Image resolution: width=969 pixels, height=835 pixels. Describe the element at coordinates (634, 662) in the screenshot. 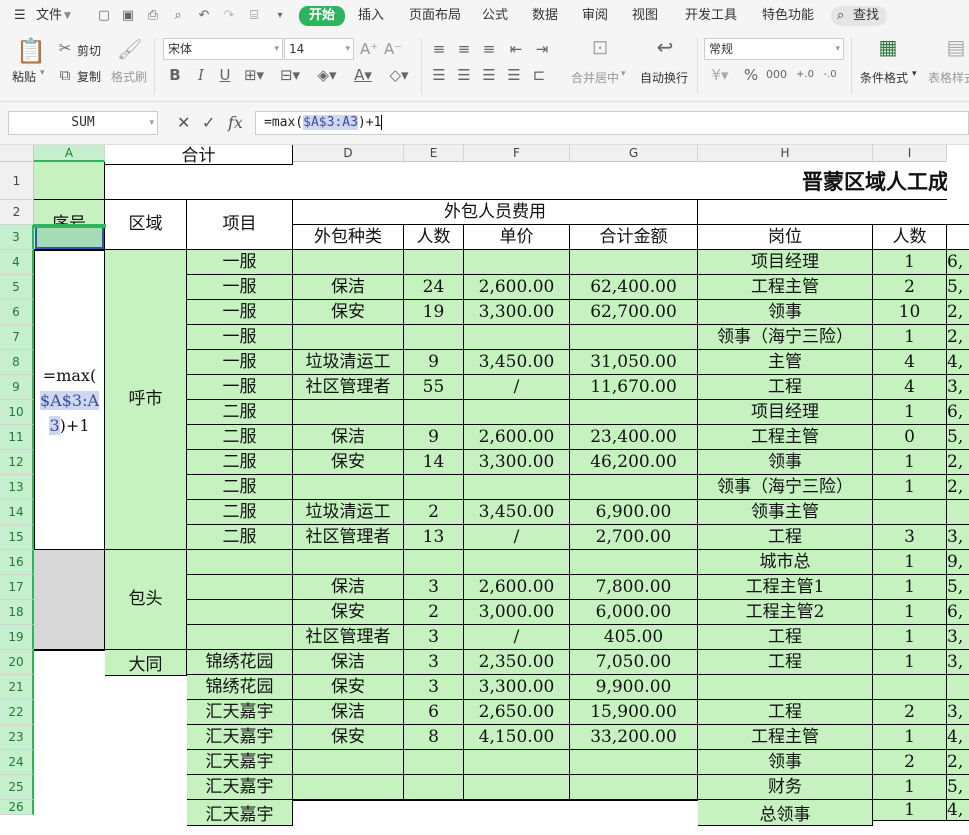

I see `cell-g-20: 7,050.00` at that location.